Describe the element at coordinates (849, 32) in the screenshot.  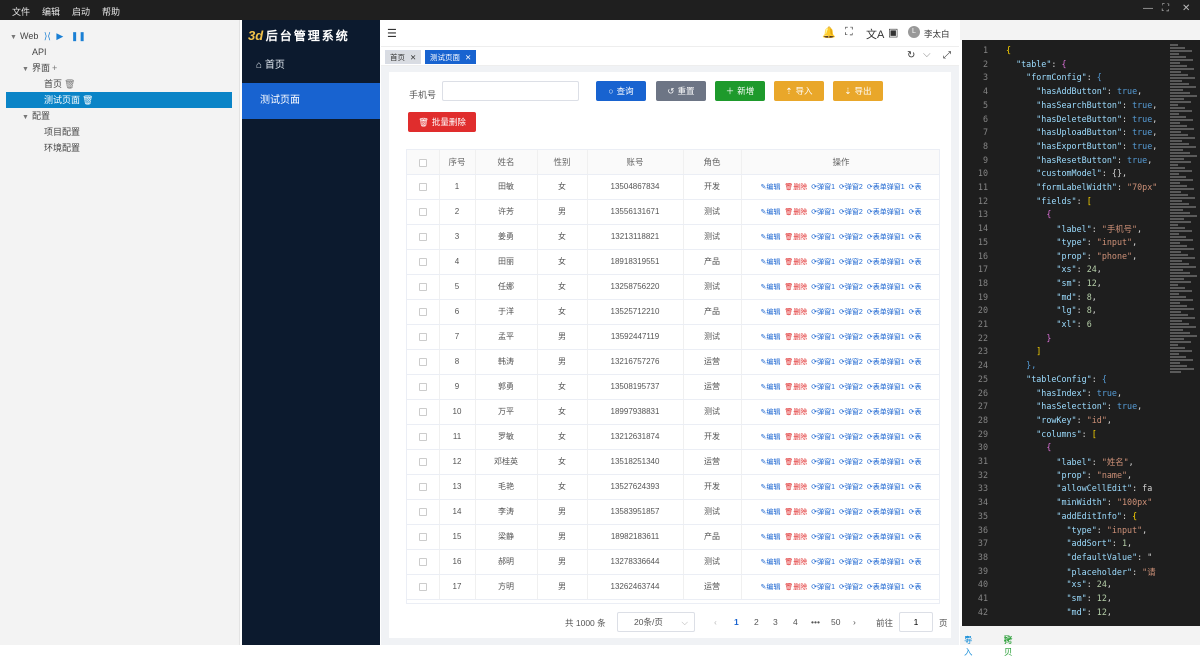
I see `fullscreen-icon: ⛶` at that location.